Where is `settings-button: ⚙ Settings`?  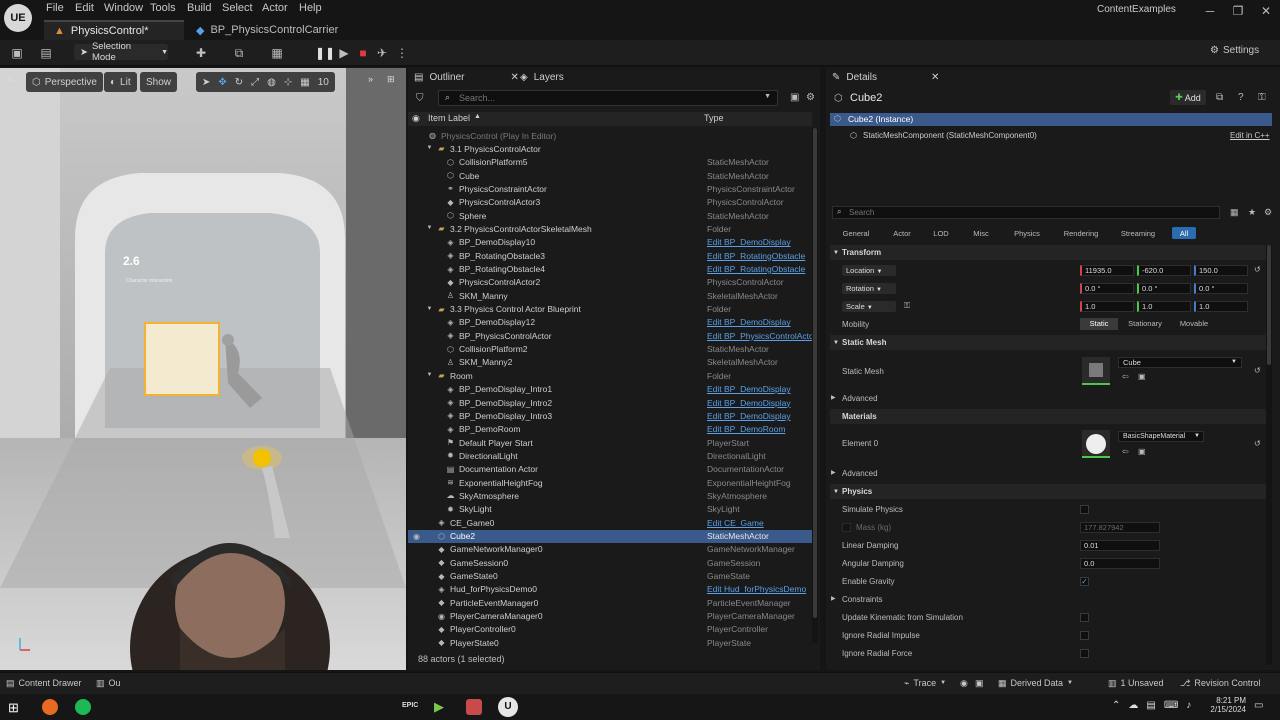
settings-button: ⚙ Settings is located at coordinates (1234, 50).